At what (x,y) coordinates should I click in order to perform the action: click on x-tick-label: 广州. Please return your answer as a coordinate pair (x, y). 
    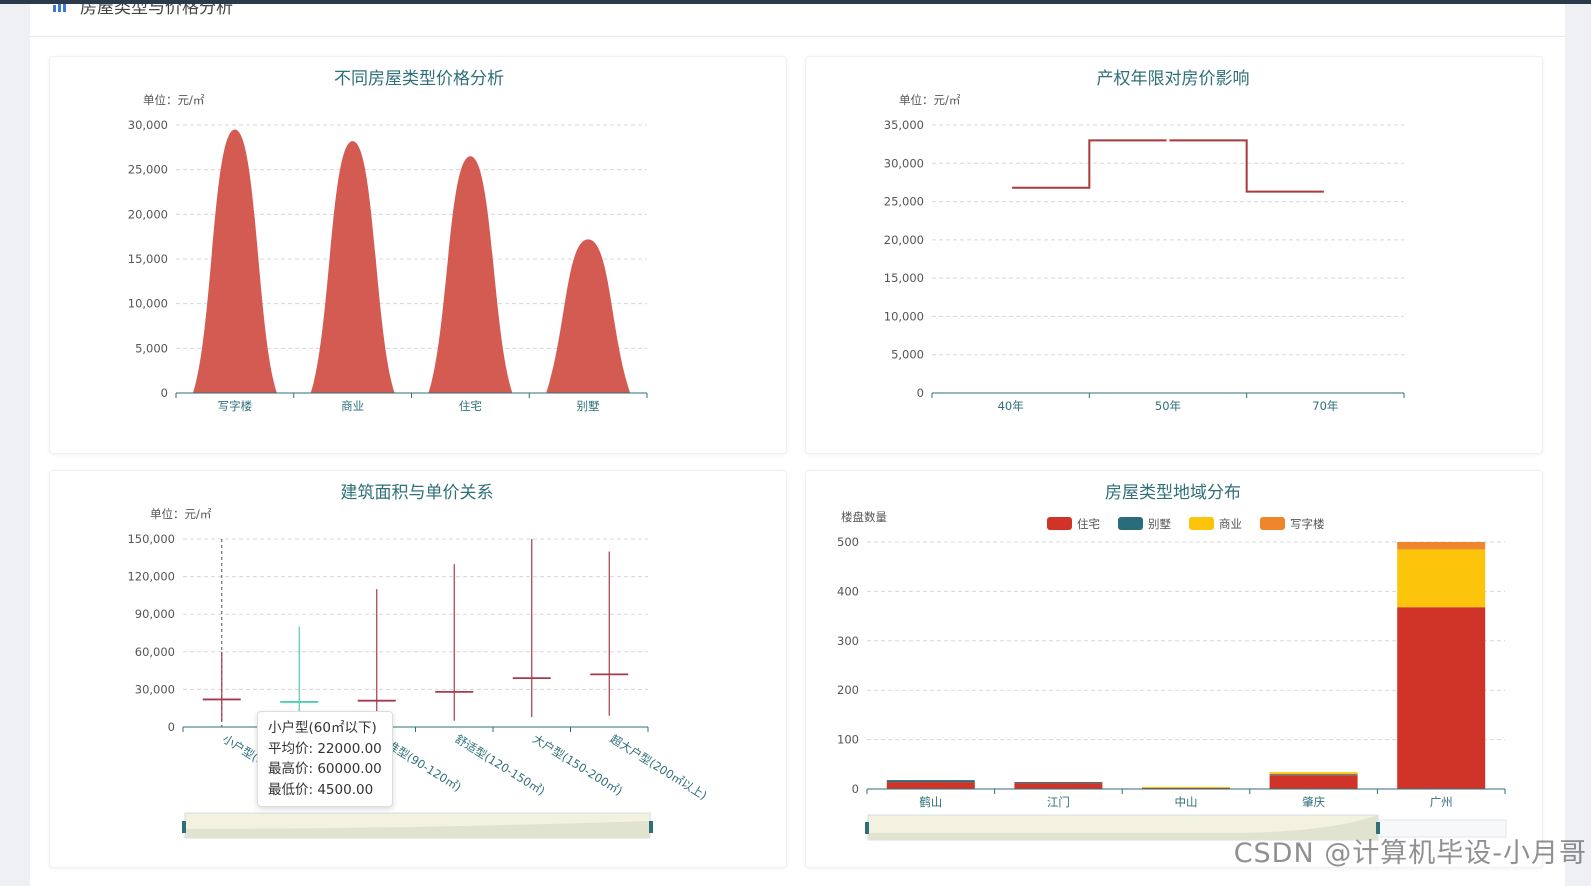
    Looking at the image, I should click on (1441, 802).